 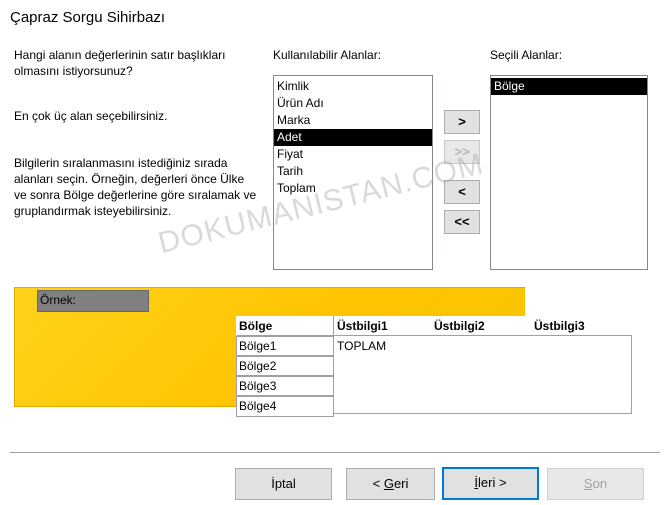 I want to click on sample-label: Örnek:, so click(x=58, y=300).